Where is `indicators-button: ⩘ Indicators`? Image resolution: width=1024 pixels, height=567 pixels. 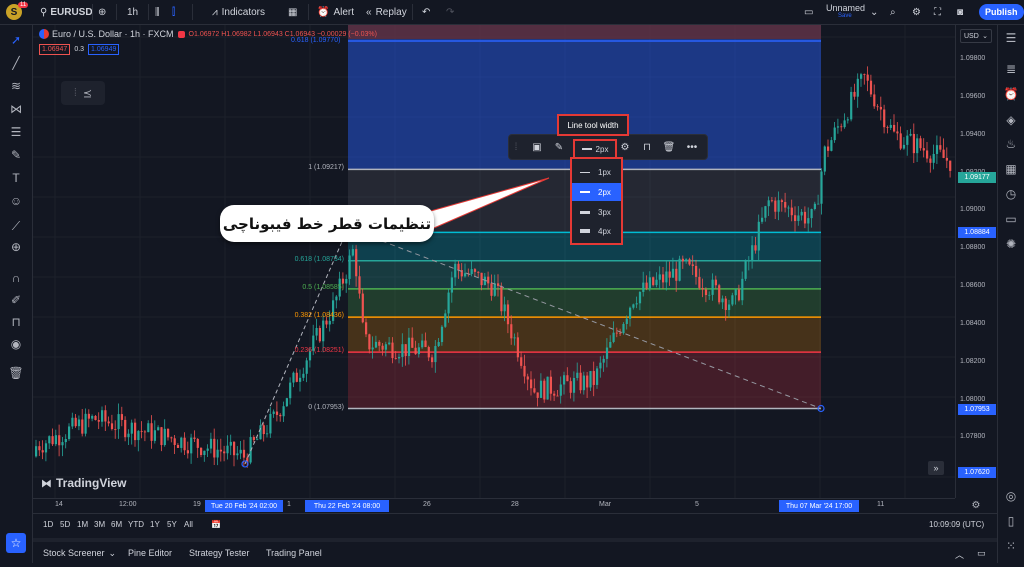 indicators-button: ⩘ Indicators is located at coordinates (238, 12).